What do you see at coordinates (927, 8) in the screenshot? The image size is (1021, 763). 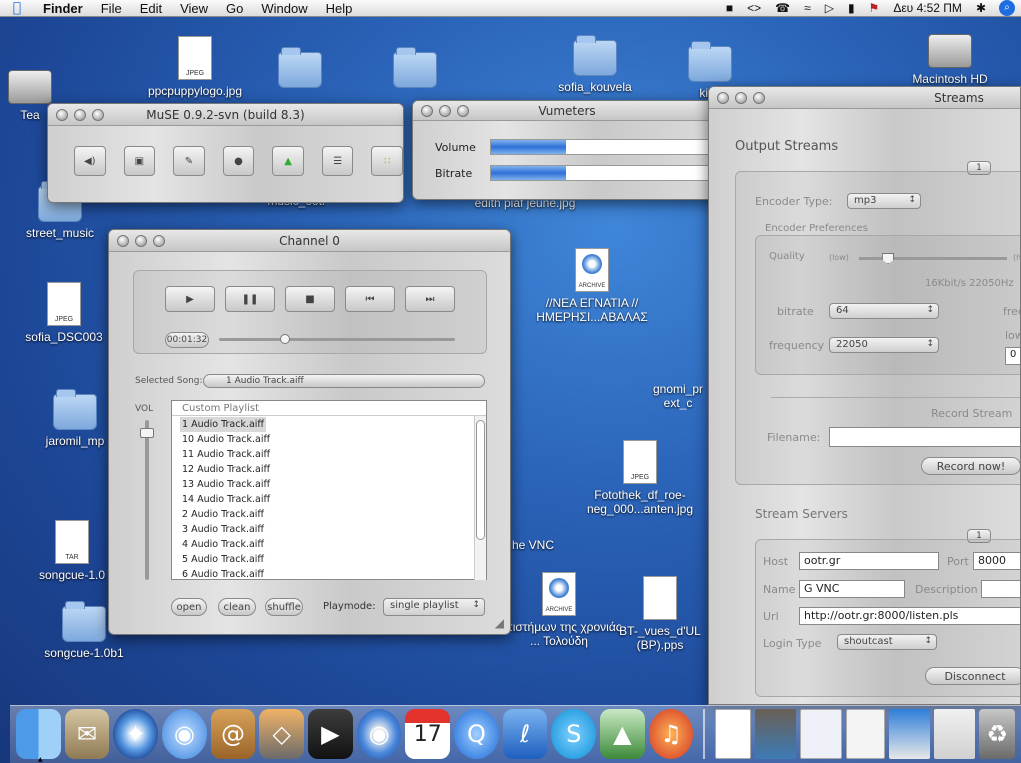 I see `menu-clock: Δευ 4:52 ΠΜ` at bounding box center [927, 8].